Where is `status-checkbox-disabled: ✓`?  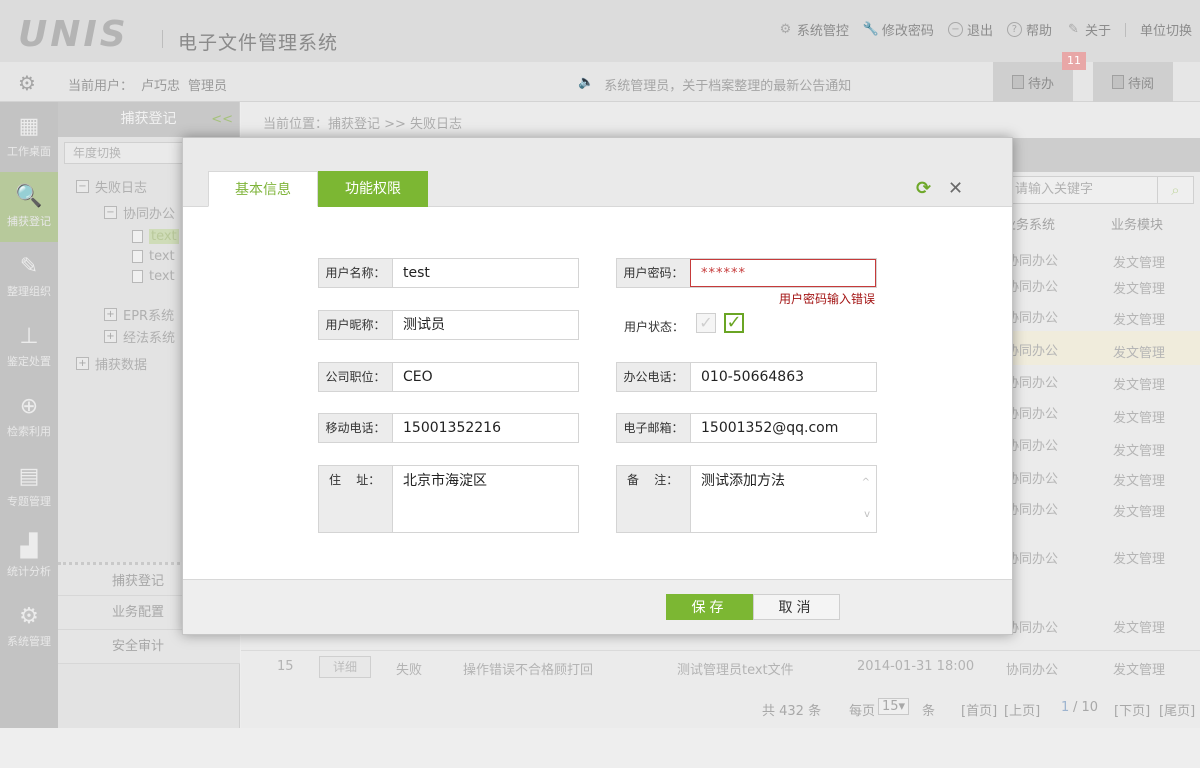 status-checkbox-disabled: ✓ is located at coordinates (706, 323).